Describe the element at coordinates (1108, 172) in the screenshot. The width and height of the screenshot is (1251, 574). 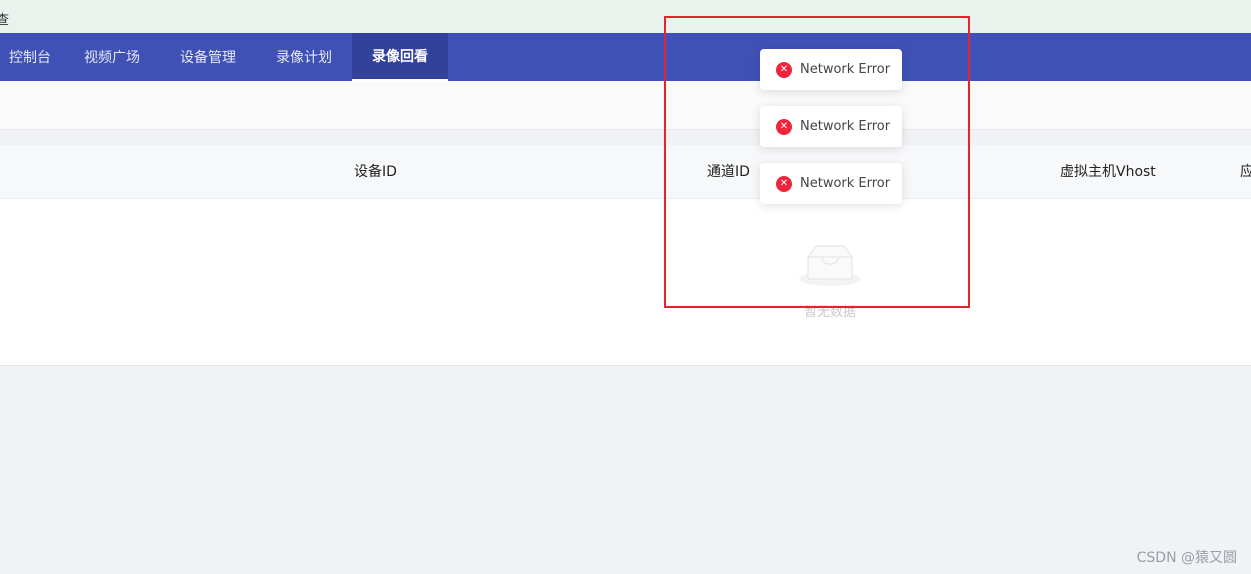
I see `column-header-vhost: 虚拟主机Vhost` at that location.